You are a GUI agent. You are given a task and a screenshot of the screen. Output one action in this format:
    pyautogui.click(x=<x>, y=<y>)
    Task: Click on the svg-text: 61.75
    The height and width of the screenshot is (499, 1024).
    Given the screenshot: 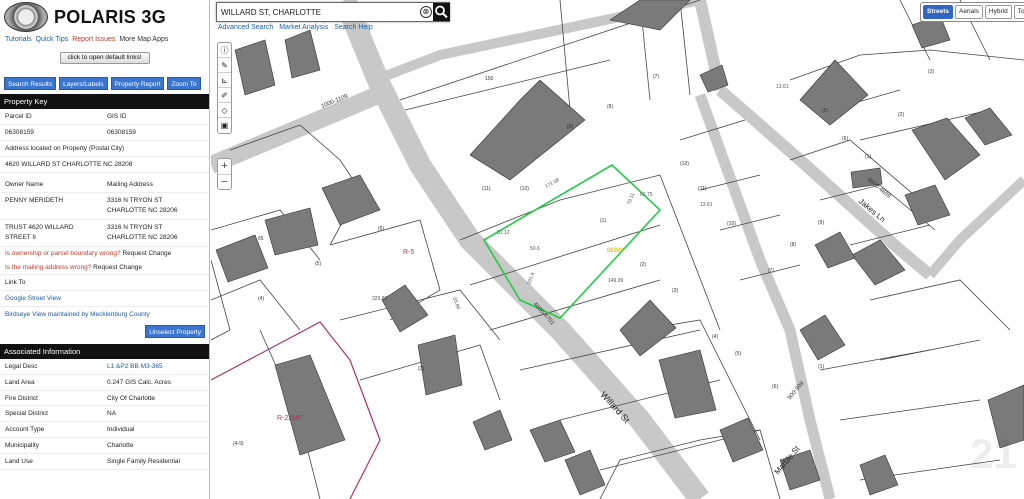 What is the action you would take?
    pyautogui.click(x=646, y=195)
    